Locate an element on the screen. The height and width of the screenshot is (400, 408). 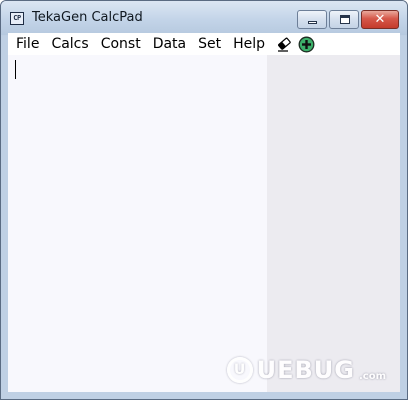
watermark: U UEBUG .com is located at coordinates (306, 370).